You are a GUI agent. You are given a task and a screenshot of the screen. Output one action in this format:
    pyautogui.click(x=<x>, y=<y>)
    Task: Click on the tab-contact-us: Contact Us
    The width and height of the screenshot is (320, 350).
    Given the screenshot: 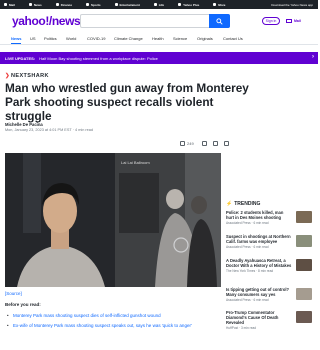 What is the action you would take?
    pyautogui.click(x=233, y=38)
    